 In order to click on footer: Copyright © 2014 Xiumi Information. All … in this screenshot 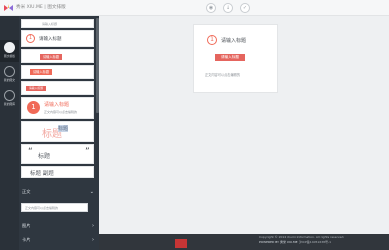, I will do `click(244, 242)`.